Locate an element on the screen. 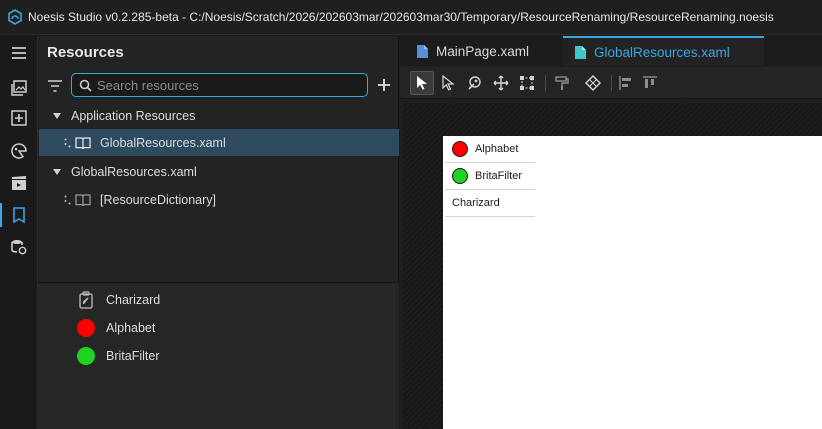 This screenshot has height=429, width=822. move-arrows-icon is located at coordinates (501, 83).